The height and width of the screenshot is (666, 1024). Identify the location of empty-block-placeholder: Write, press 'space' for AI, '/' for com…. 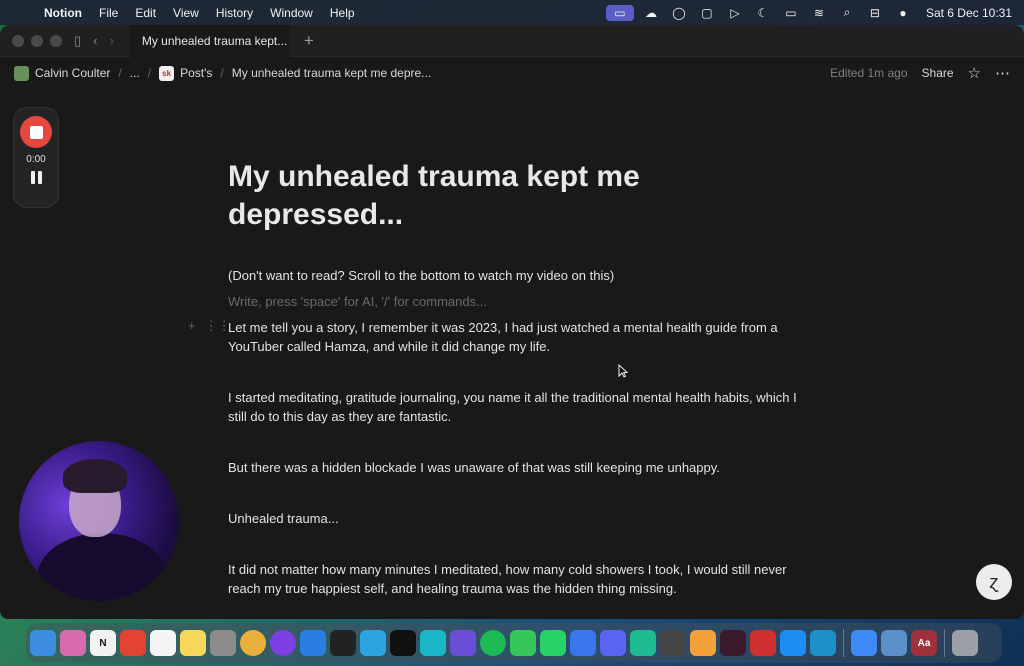
(518, 301).